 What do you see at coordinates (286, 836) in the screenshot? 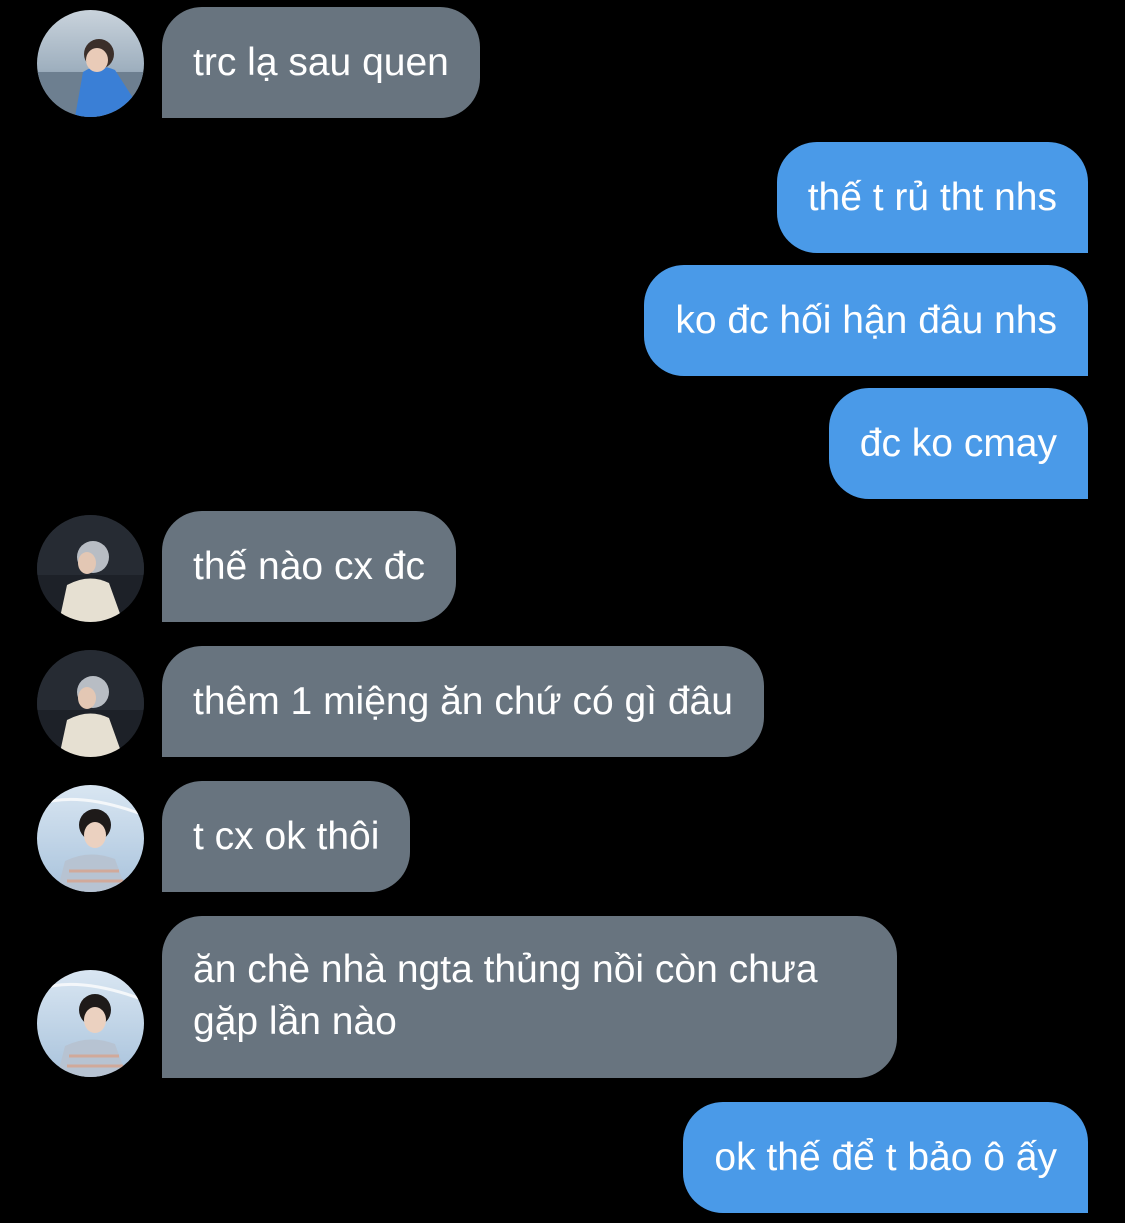
I see `message-bubble-incoming: t cx ok thôi` at bounding box center [286, 836].